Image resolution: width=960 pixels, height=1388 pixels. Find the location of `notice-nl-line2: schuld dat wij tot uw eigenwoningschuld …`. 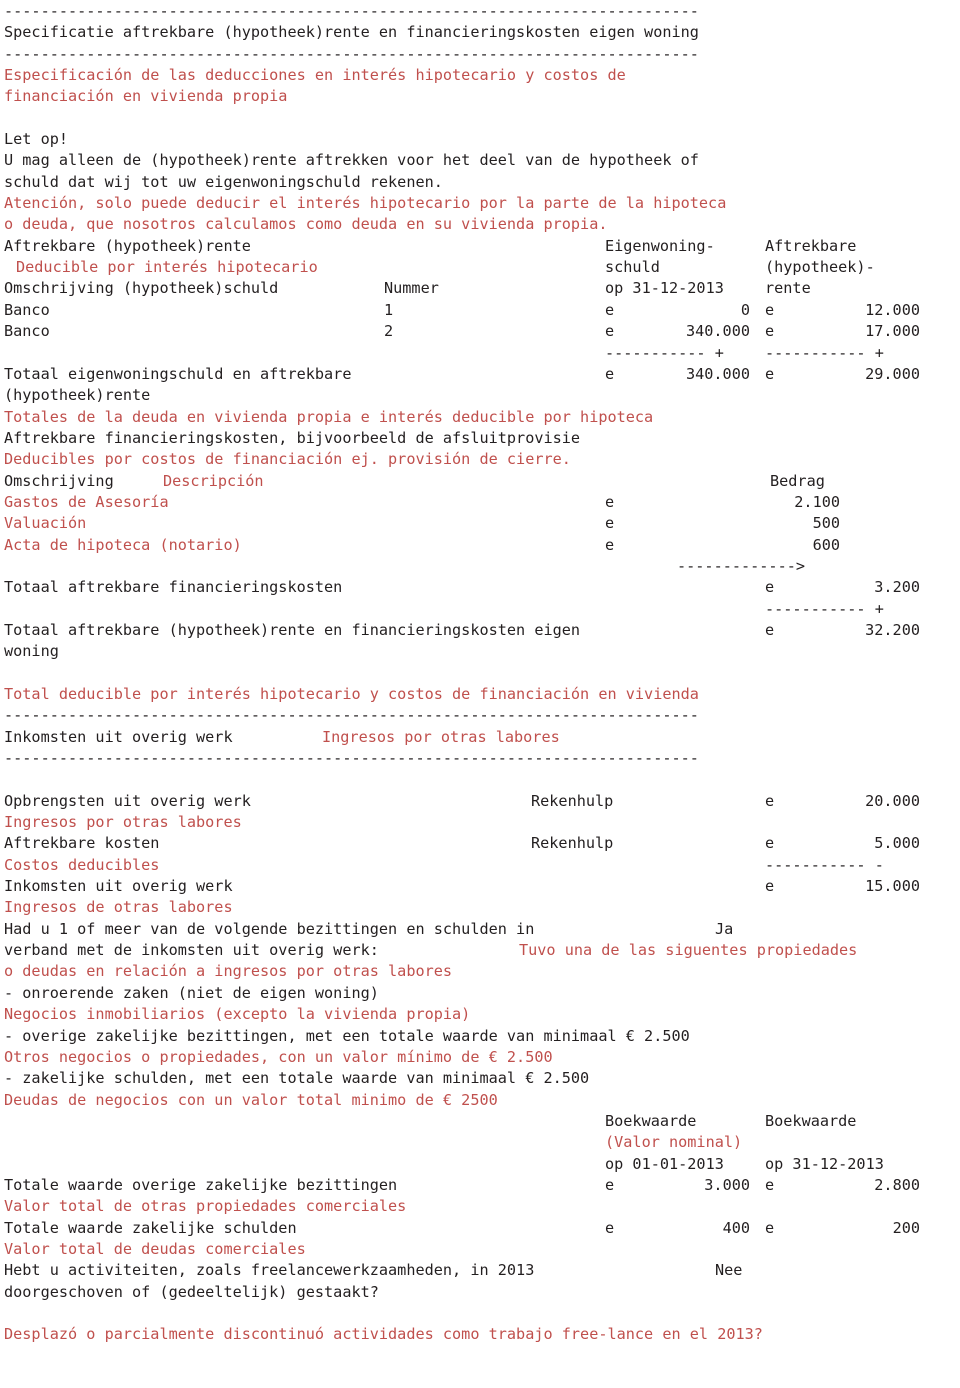

notice-nl-line2: schuld dat wij tot uw eigenwoningschuld … is located at coordinates (223, 181).